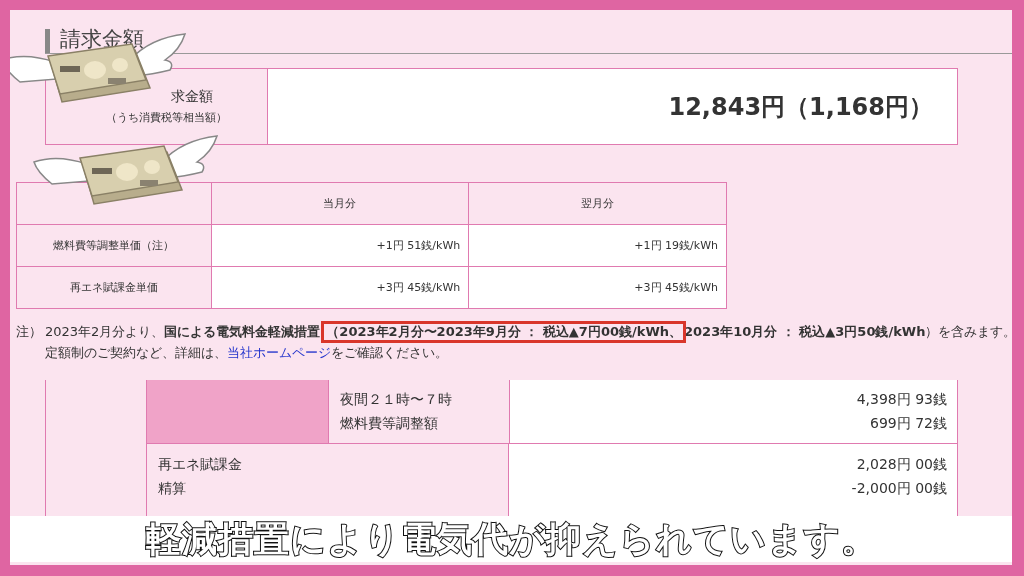 The width and height of the screenshot is (1024, 576). What do you see at coordinates (597, 203) in the screenshot?
I see `column-header: 翌月分` at bounding box center [597, 203].